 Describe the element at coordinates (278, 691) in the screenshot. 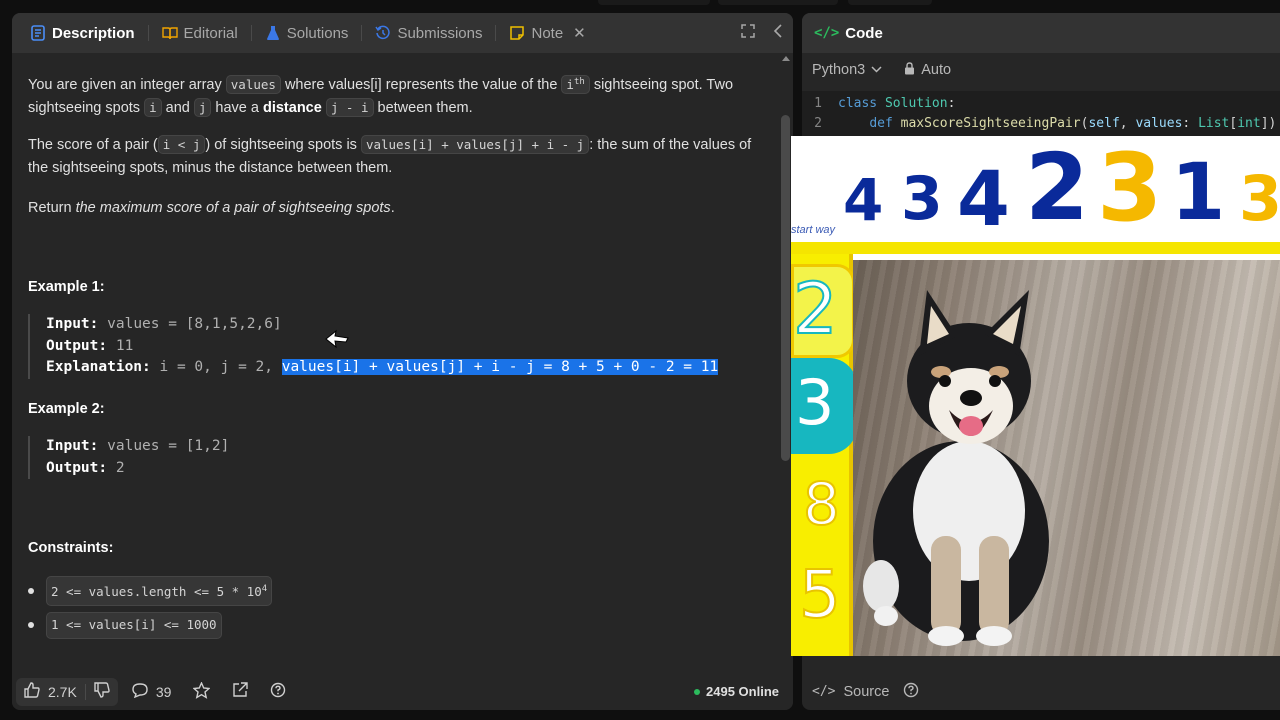

I see `help-button` at that location.